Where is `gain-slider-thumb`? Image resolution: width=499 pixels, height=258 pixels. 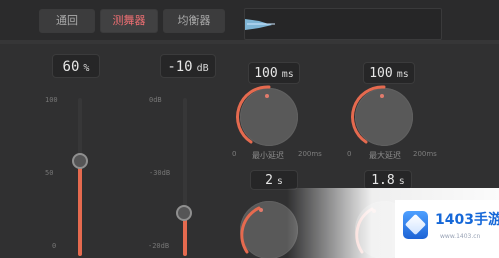
gain-slider-thumb is located at coordinates (184, 213).